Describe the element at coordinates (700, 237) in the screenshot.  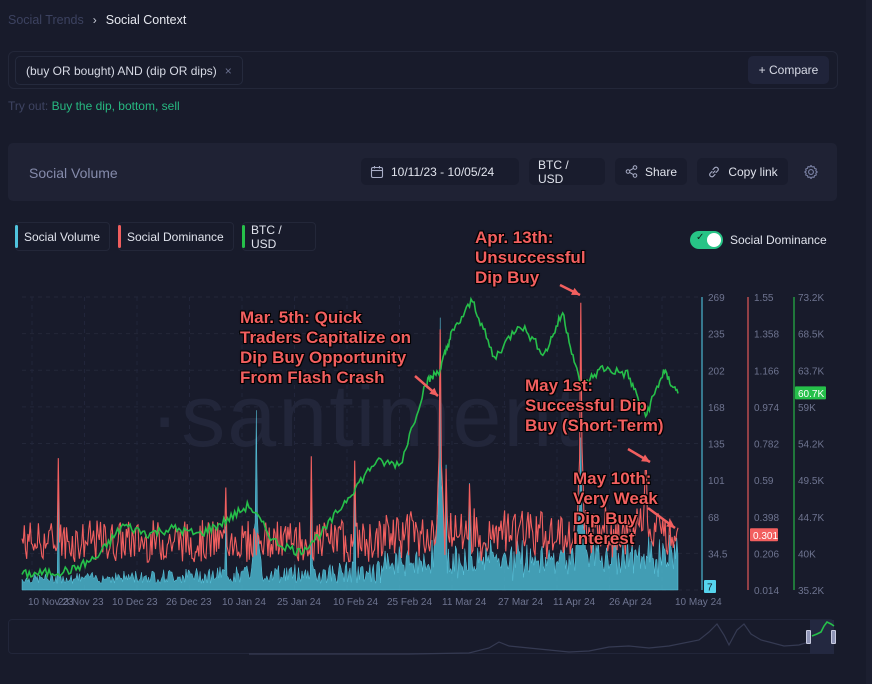
I see `check-icon: ✓` at that location.